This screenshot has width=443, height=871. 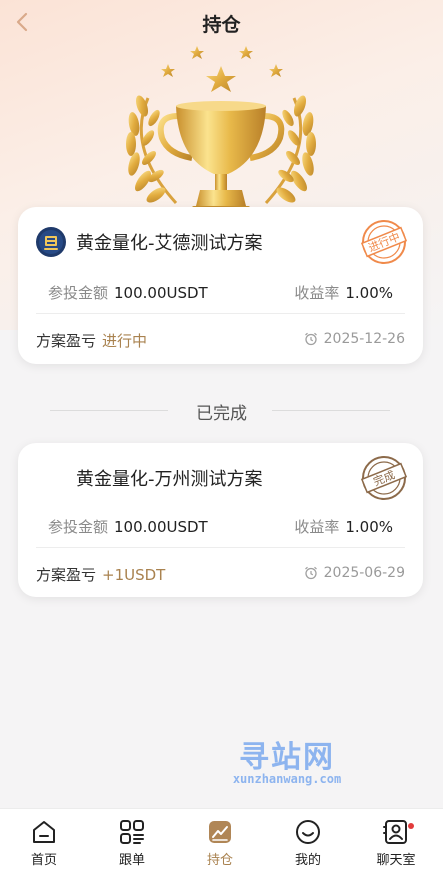 I want to click on grid-icon, so click(x=132, y=832).